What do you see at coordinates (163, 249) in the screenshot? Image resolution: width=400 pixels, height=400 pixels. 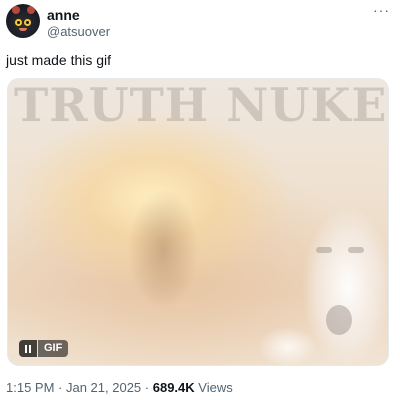 I see `gif-figure` at bounding box center [163, 249].